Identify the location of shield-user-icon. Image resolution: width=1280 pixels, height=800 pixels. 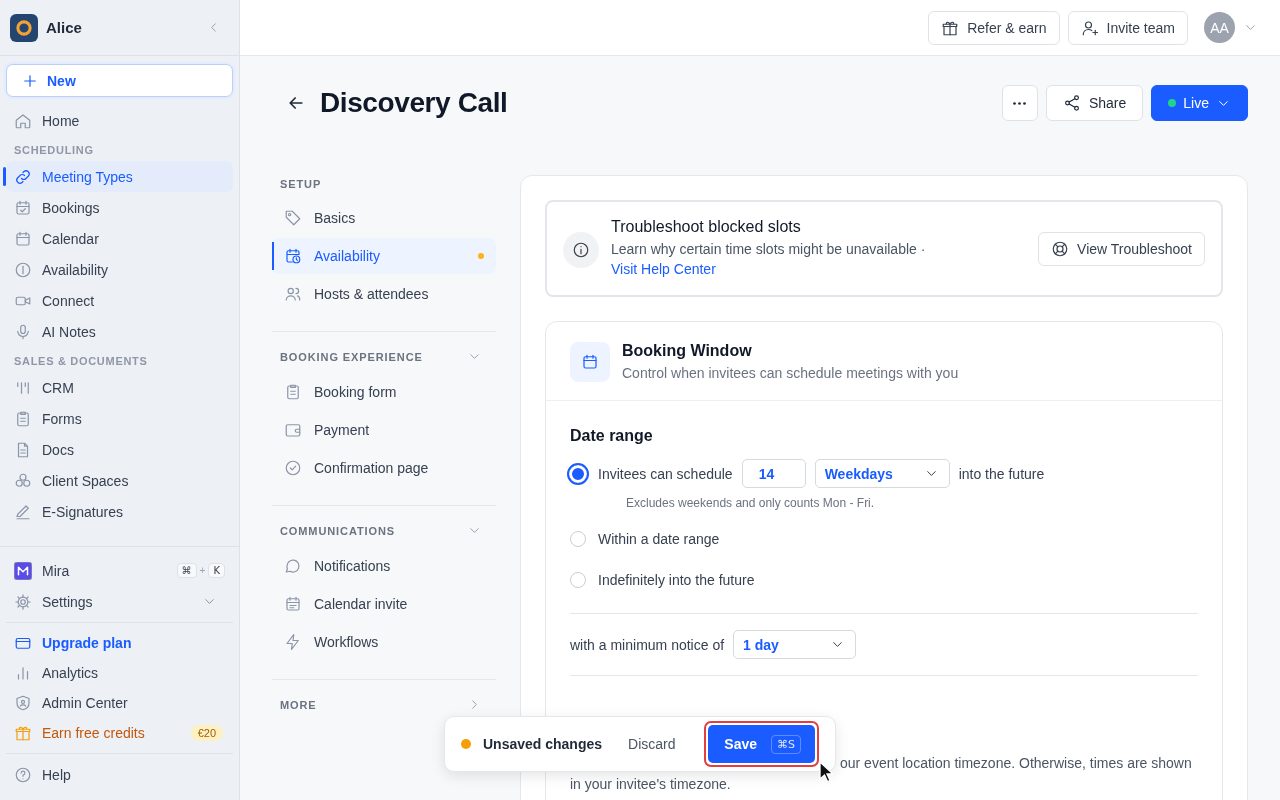
(23, 703).